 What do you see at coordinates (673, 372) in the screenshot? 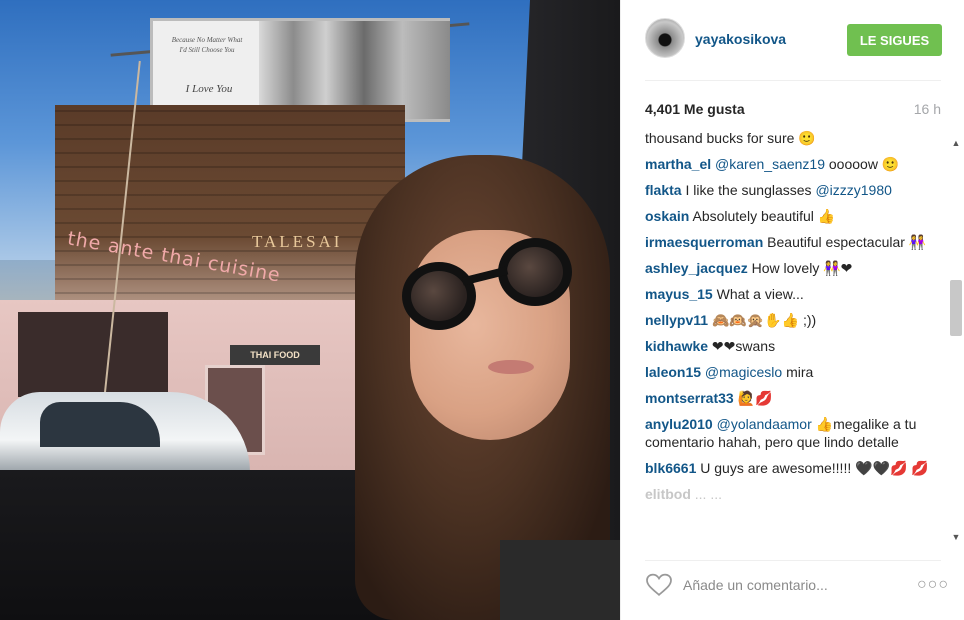
I see `comment-username: laleon15` at bounding box center [673, 372].